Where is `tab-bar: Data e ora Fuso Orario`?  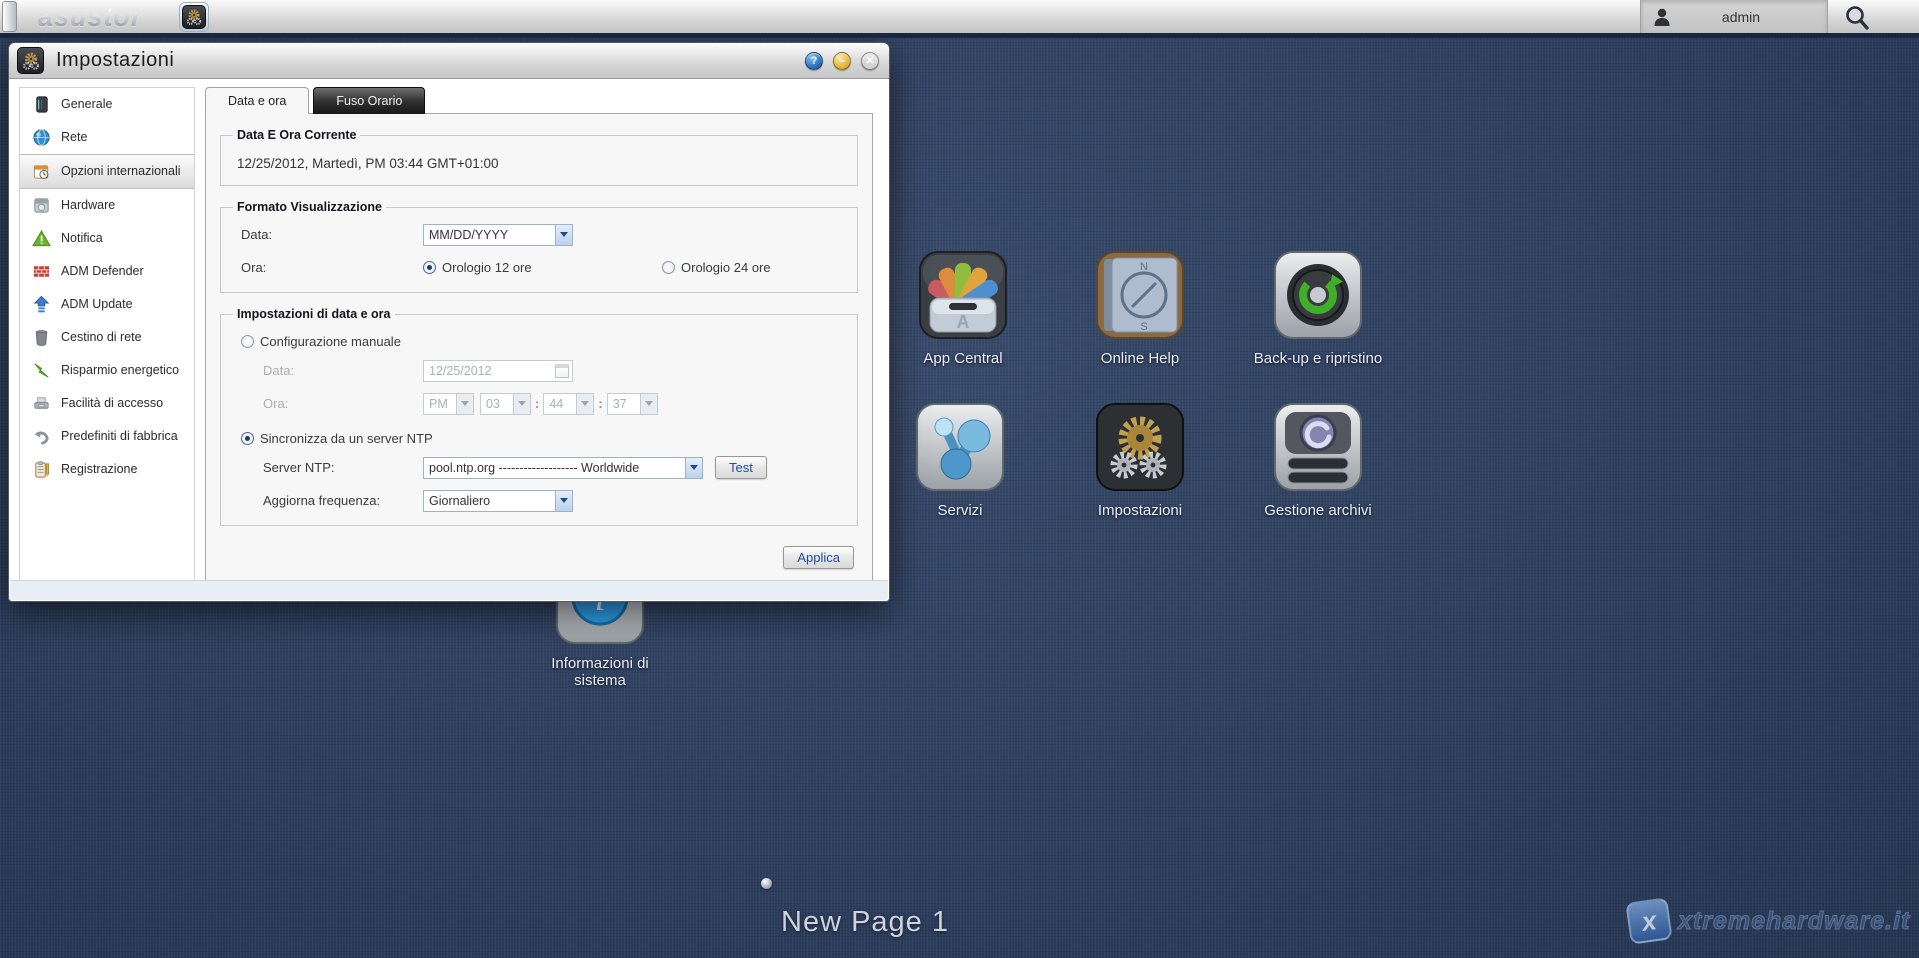 tab-bar: Data e ora Fuso Orario is located at coordinates (315, 100).